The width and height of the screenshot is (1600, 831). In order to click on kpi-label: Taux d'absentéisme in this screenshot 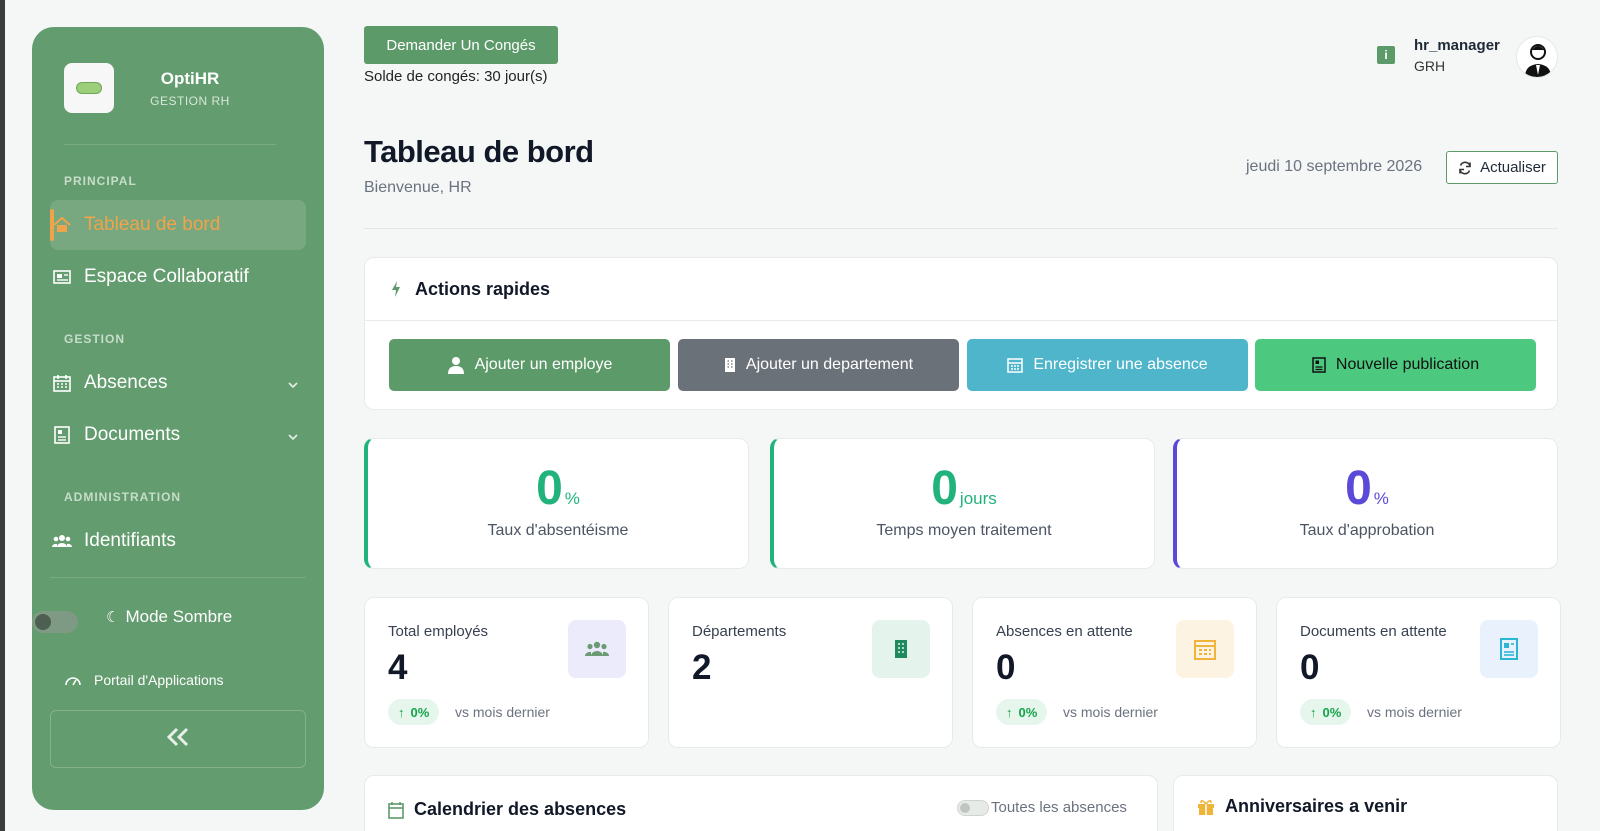, I will do `click(558, 530)`.